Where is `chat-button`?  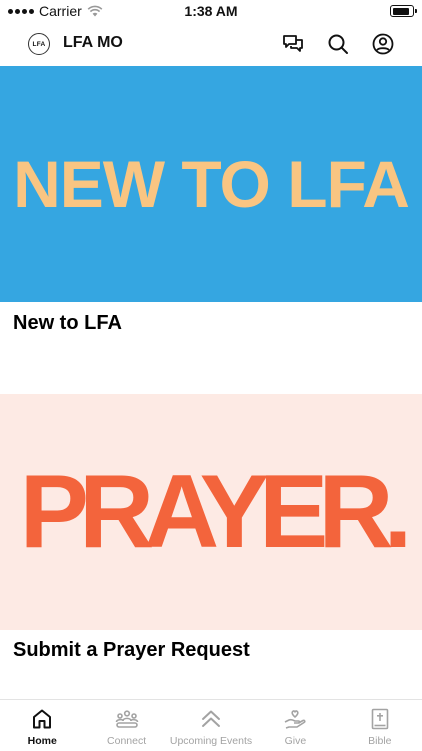
chat-button is located at coordinates (293, 44).